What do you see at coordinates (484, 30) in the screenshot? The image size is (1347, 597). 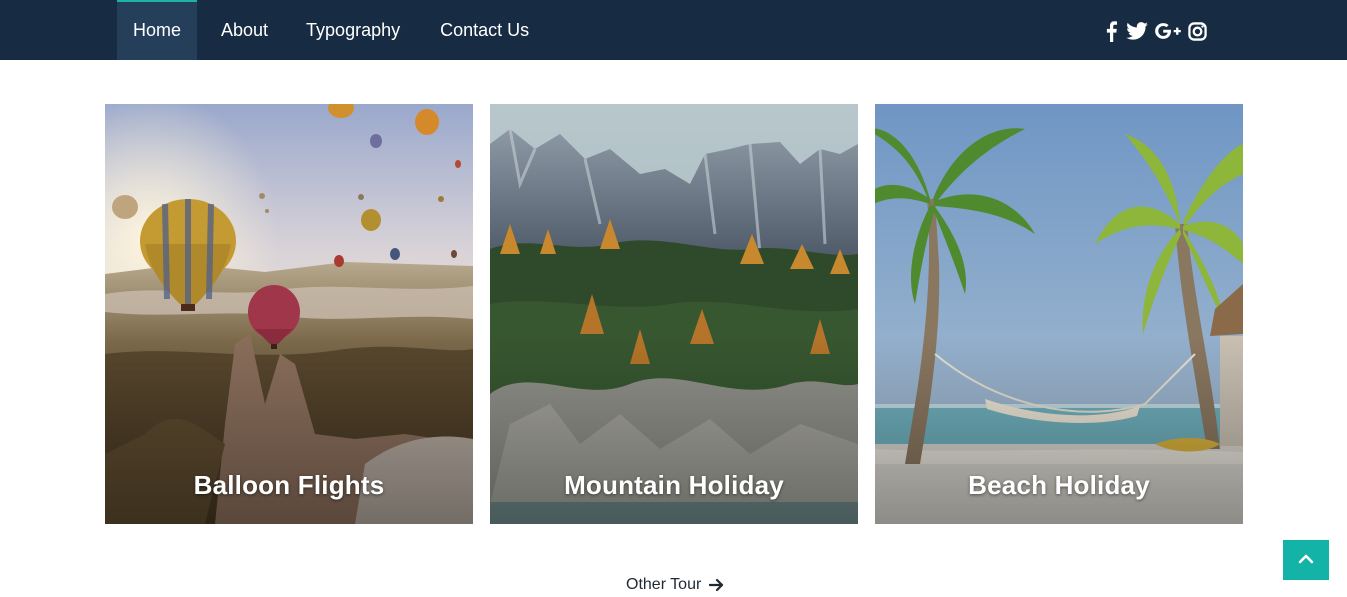 I see `nav-item-contact-us: Contact Us` at bounding box center [484, 30].